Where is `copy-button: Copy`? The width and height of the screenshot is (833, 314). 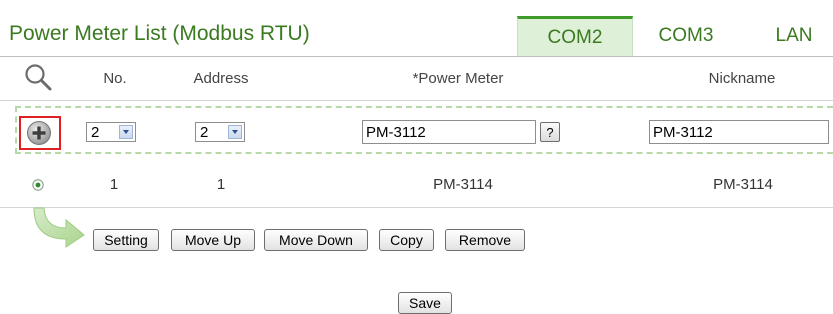 copy-button: Copy is located at coordinates (406, 240).